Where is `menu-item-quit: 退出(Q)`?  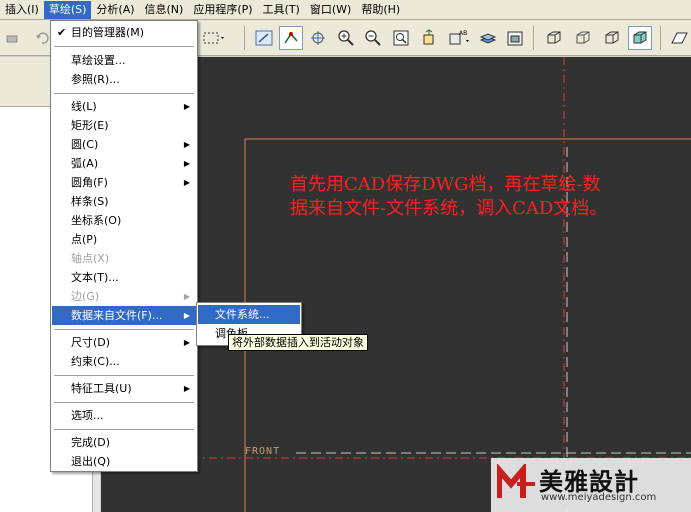 menu-item-quit: 退出(Q) is located at coordinates (124, 461).